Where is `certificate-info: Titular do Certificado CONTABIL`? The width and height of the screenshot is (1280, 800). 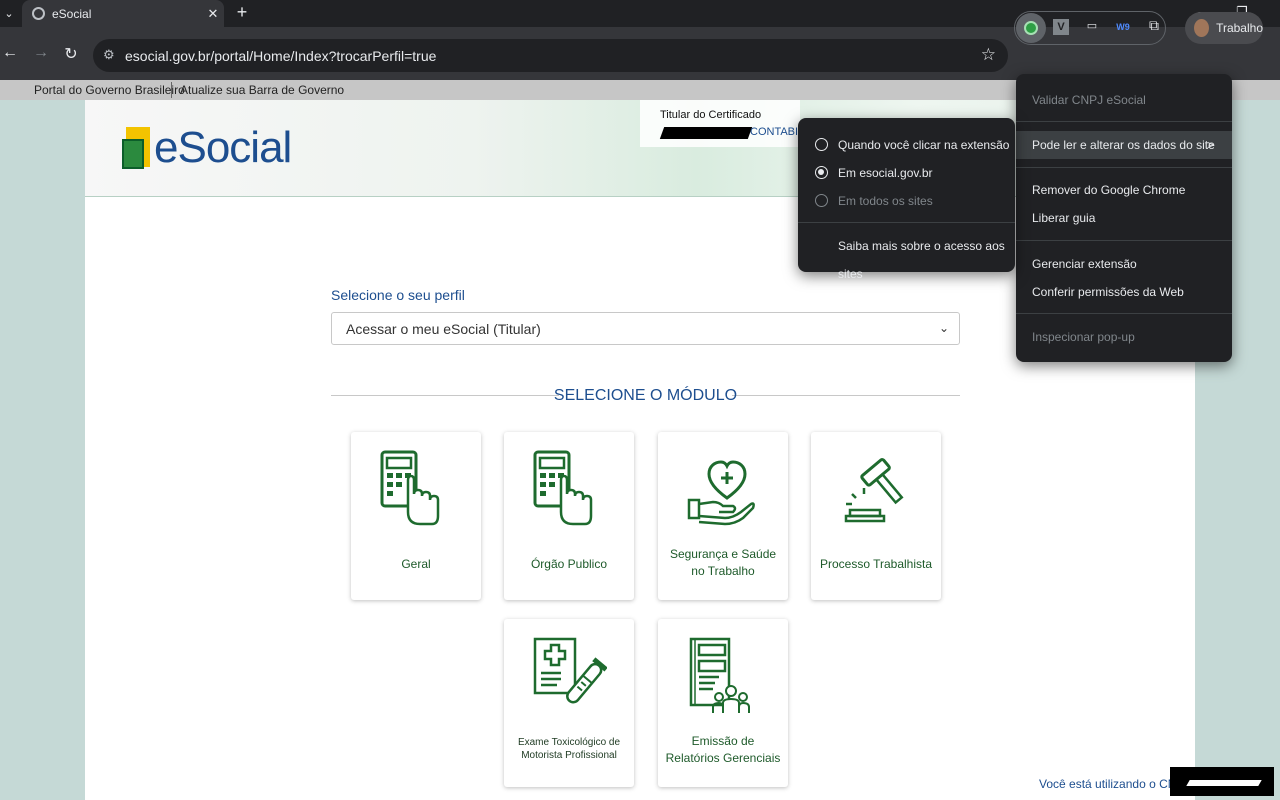
certificate-info: Titular do Certificado CONTABIL is located at coordinates (722, 123).